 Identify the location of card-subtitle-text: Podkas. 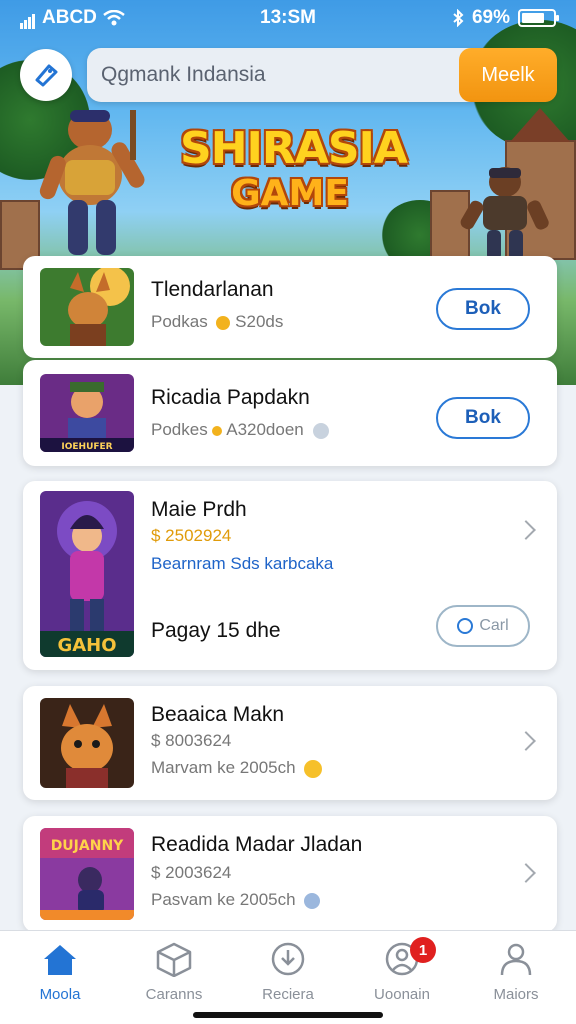
(179, 321).